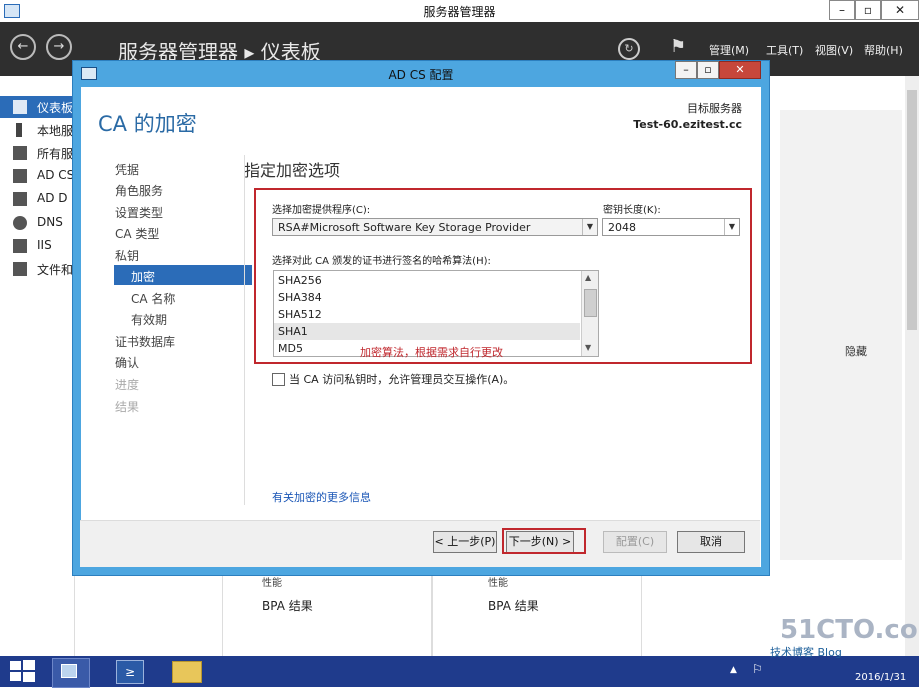 This screenshot has width=919, height=688. What do you see at coordinates (401, 379) in the screenshot?
I see `allow-admin-interaction-label: 当 CA 访问私钥时，允许管理员交互操作(A)。` at bounding box center [401, 379].